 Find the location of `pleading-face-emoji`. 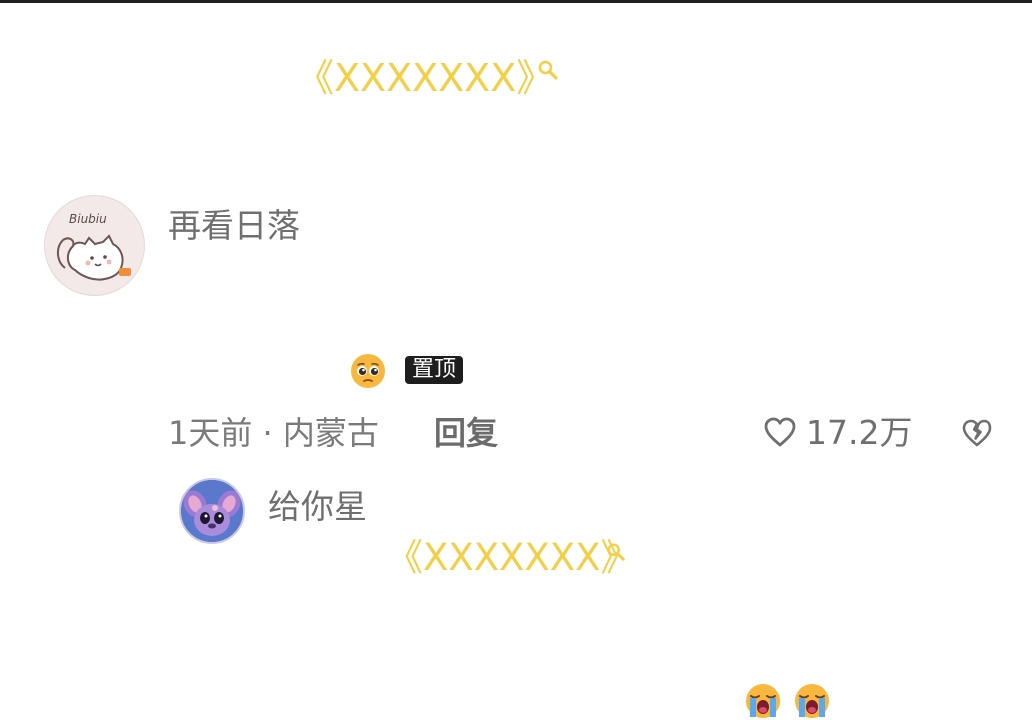

pleading-face-emoji is located at coordinates (368, 371).